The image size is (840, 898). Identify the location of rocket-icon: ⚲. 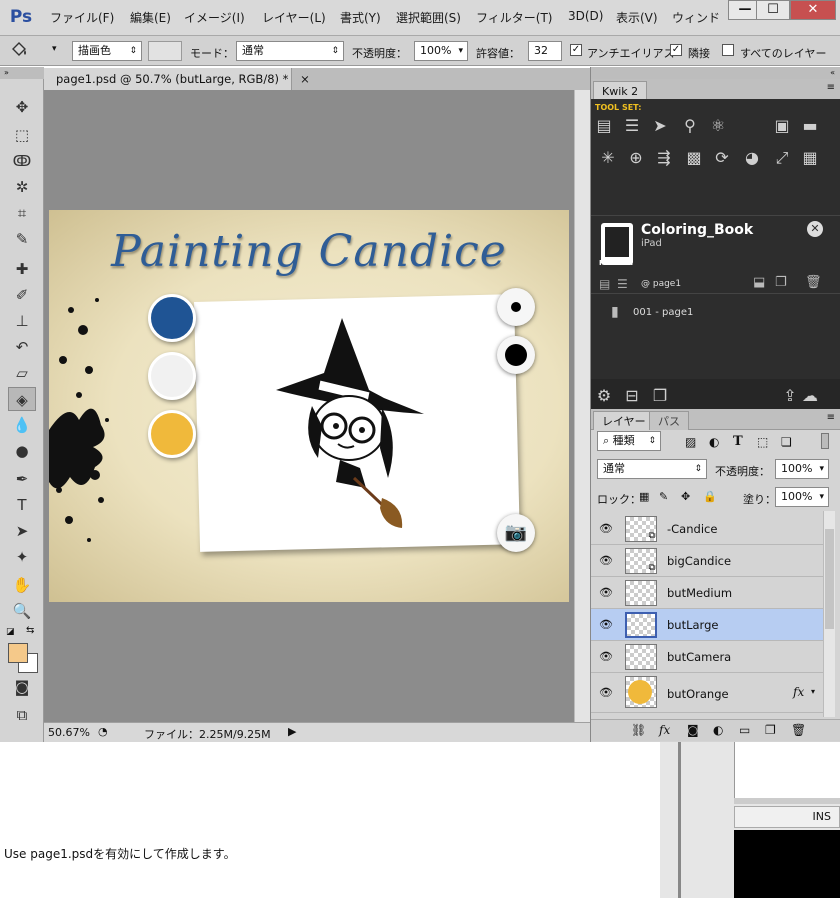
(690, 126).